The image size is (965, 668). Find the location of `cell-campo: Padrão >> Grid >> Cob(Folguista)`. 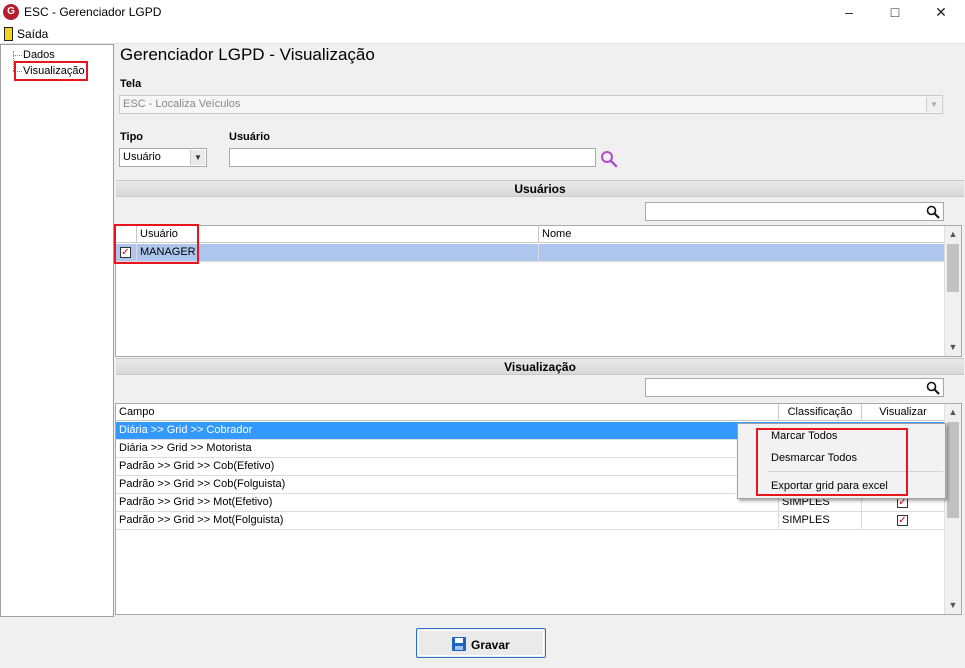

cell-campo: Padrão >> Grid >> Cob(Folguista) is located at coordinates (447, 485).